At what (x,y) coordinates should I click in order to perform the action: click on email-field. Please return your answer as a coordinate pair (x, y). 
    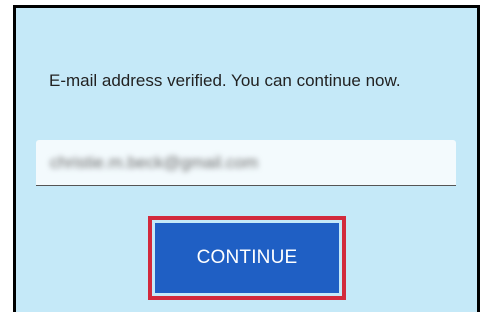
    Looking at the image, I should click on (246, 163).